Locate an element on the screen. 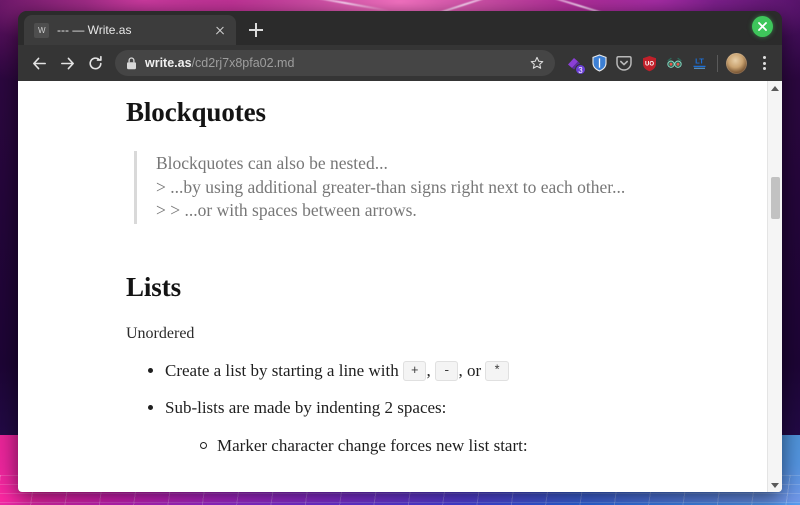 The image size is (800, 505). chevron-down-icon is located at coordinates (775, 485).